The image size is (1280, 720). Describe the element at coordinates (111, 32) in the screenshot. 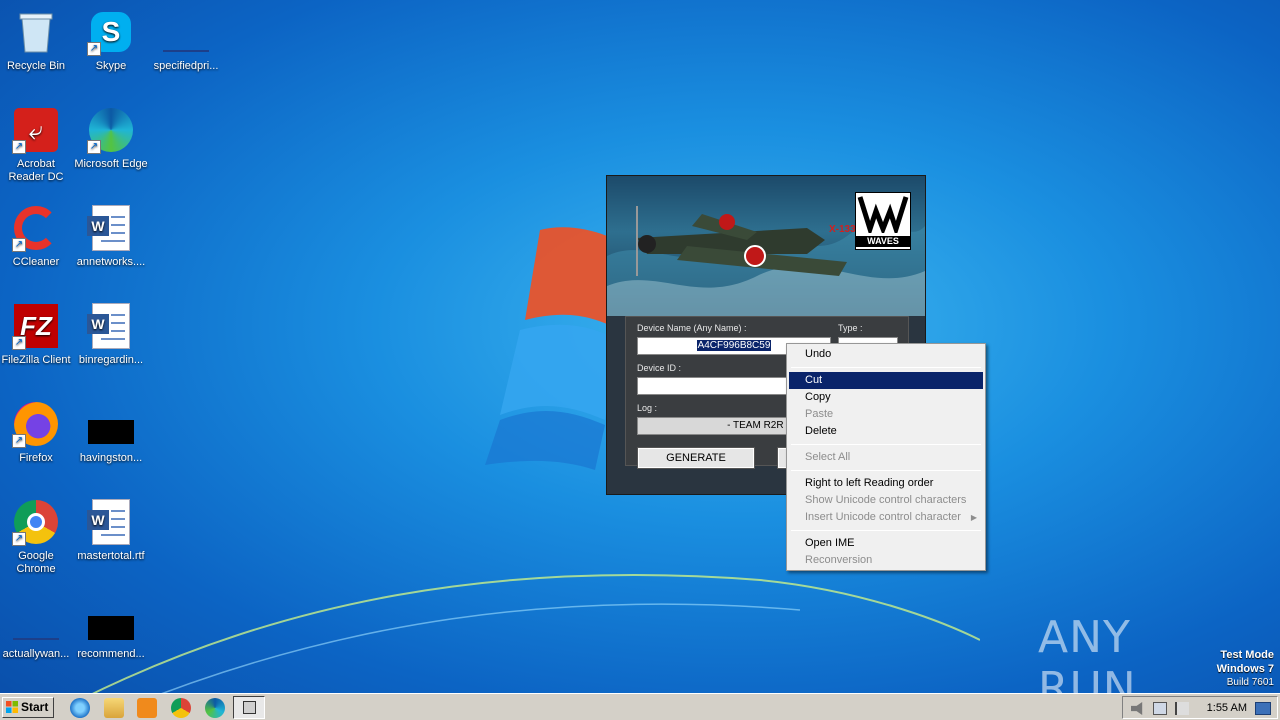

I see `skype-icon: S ↗` at that location.